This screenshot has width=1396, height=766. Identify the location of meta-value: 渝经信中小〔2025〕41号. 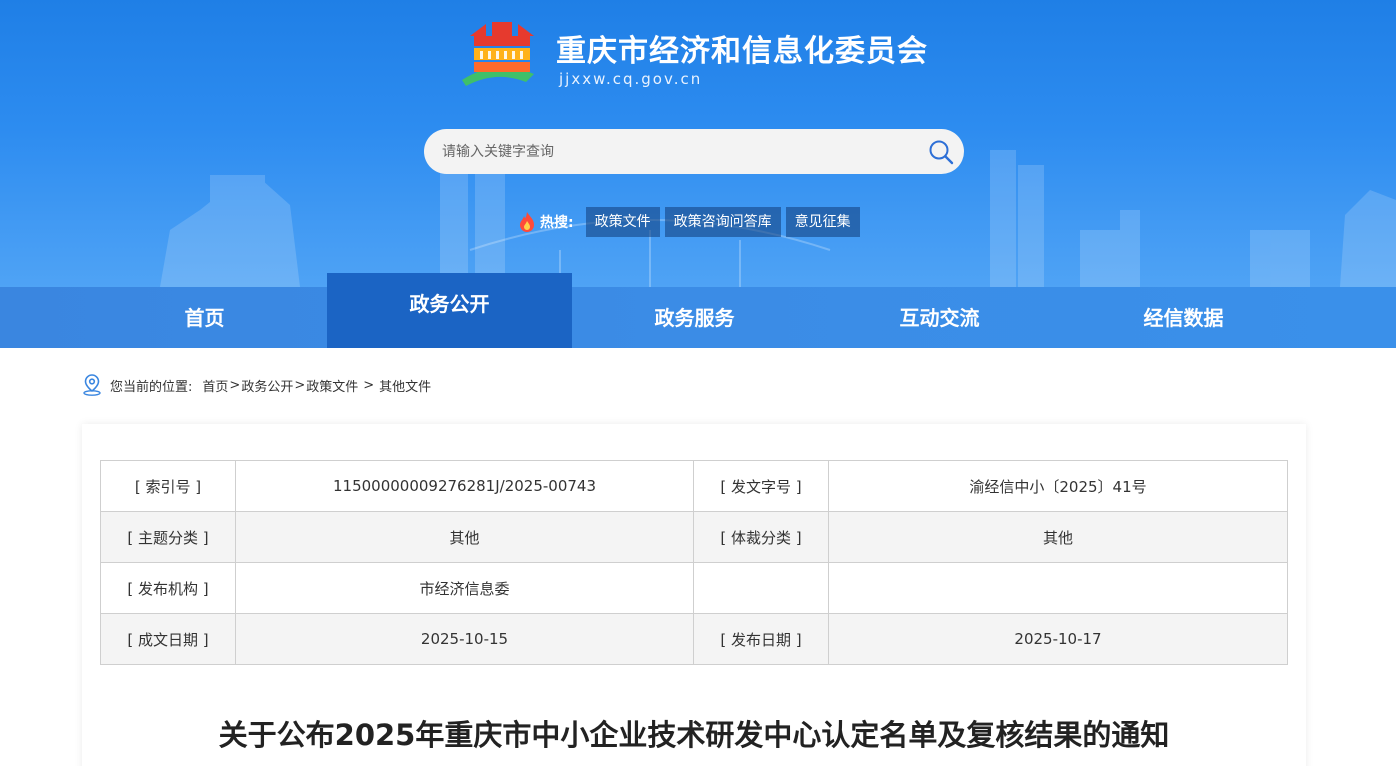
(1058, 486).